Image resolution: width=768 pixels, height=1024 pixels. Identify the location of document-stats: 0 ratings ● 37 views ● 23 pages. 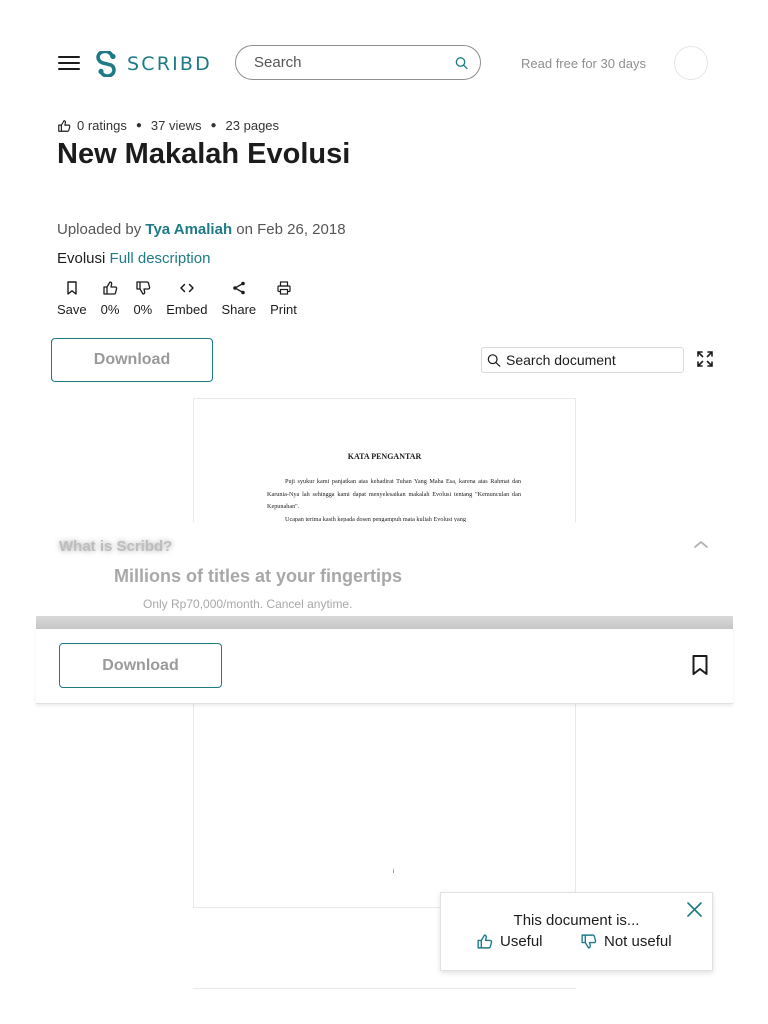
(168, 125).